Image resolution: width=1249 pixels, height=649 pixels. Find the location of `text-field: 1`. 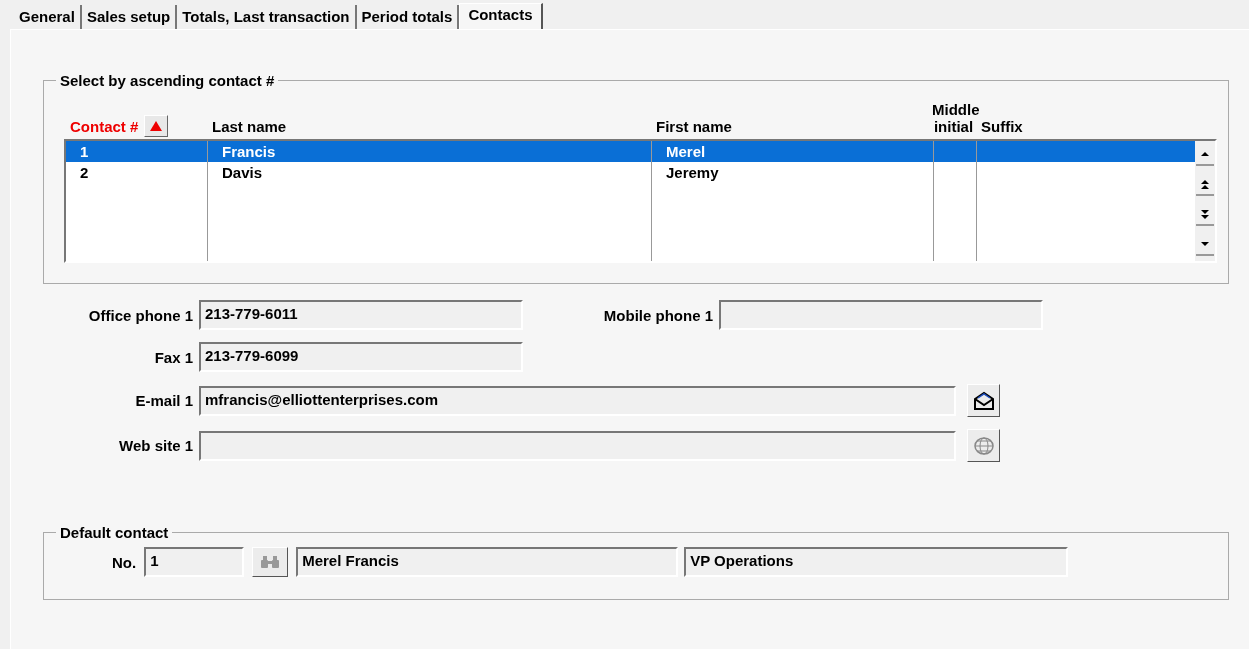

text-field: 1 is located at coordinates (194, 562).